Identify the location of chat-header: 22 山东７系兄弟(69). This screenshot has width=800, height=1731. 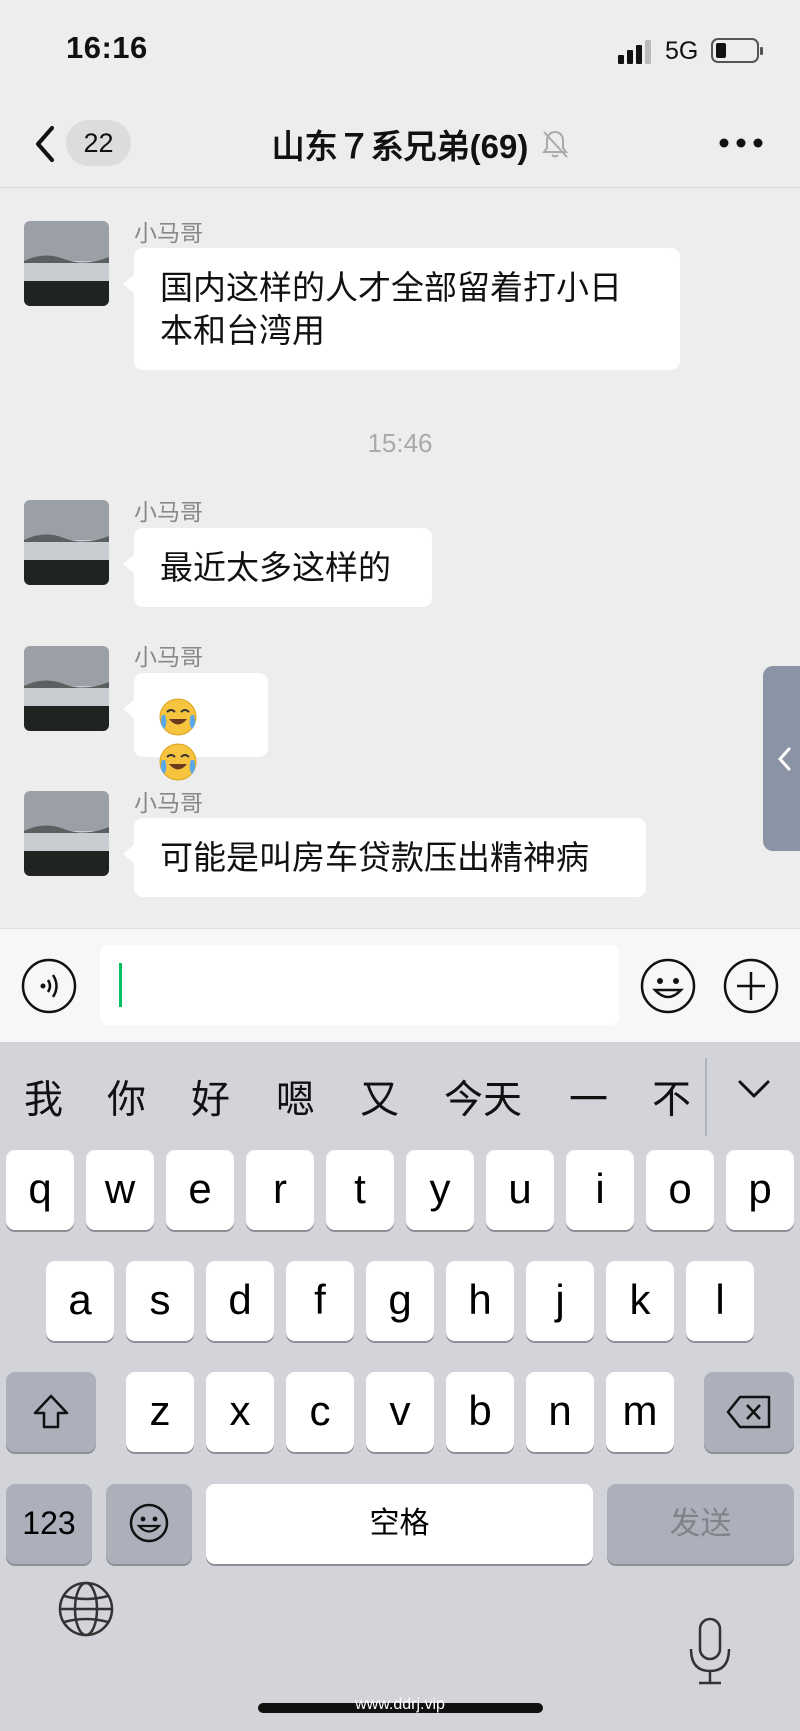
(400, 144).